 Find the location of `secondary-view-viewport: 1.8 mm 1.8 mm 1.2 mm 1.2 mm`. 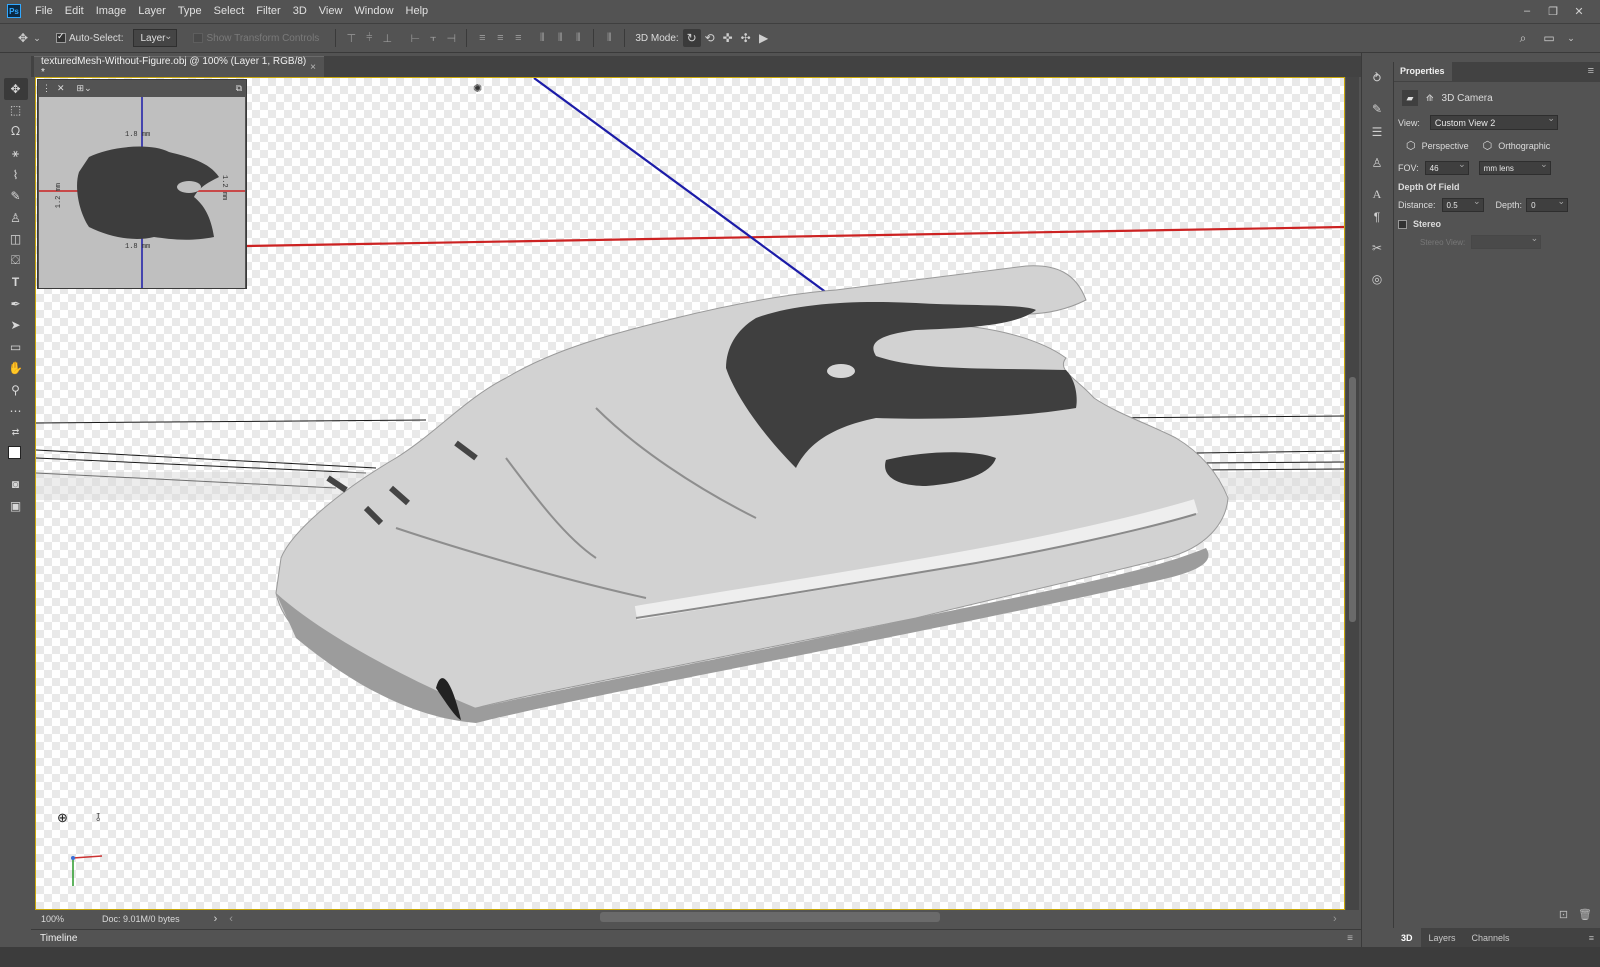

secondary-view-viewport: 1.8 mm 1.8 mm 1.2 mm 1.2 mm is located at coordinates (142, 192).